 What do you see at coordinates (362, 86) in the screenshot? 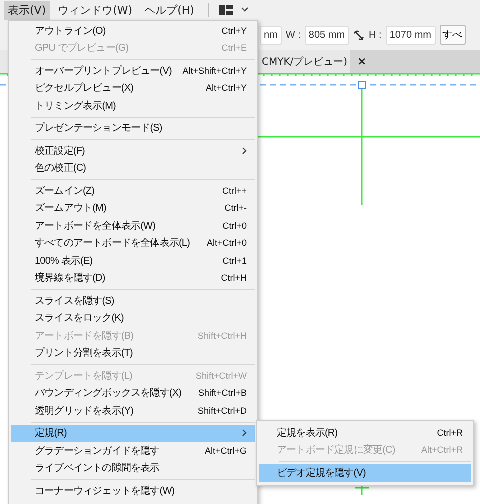
I see `center-handle` at bounding box center [362, 86].